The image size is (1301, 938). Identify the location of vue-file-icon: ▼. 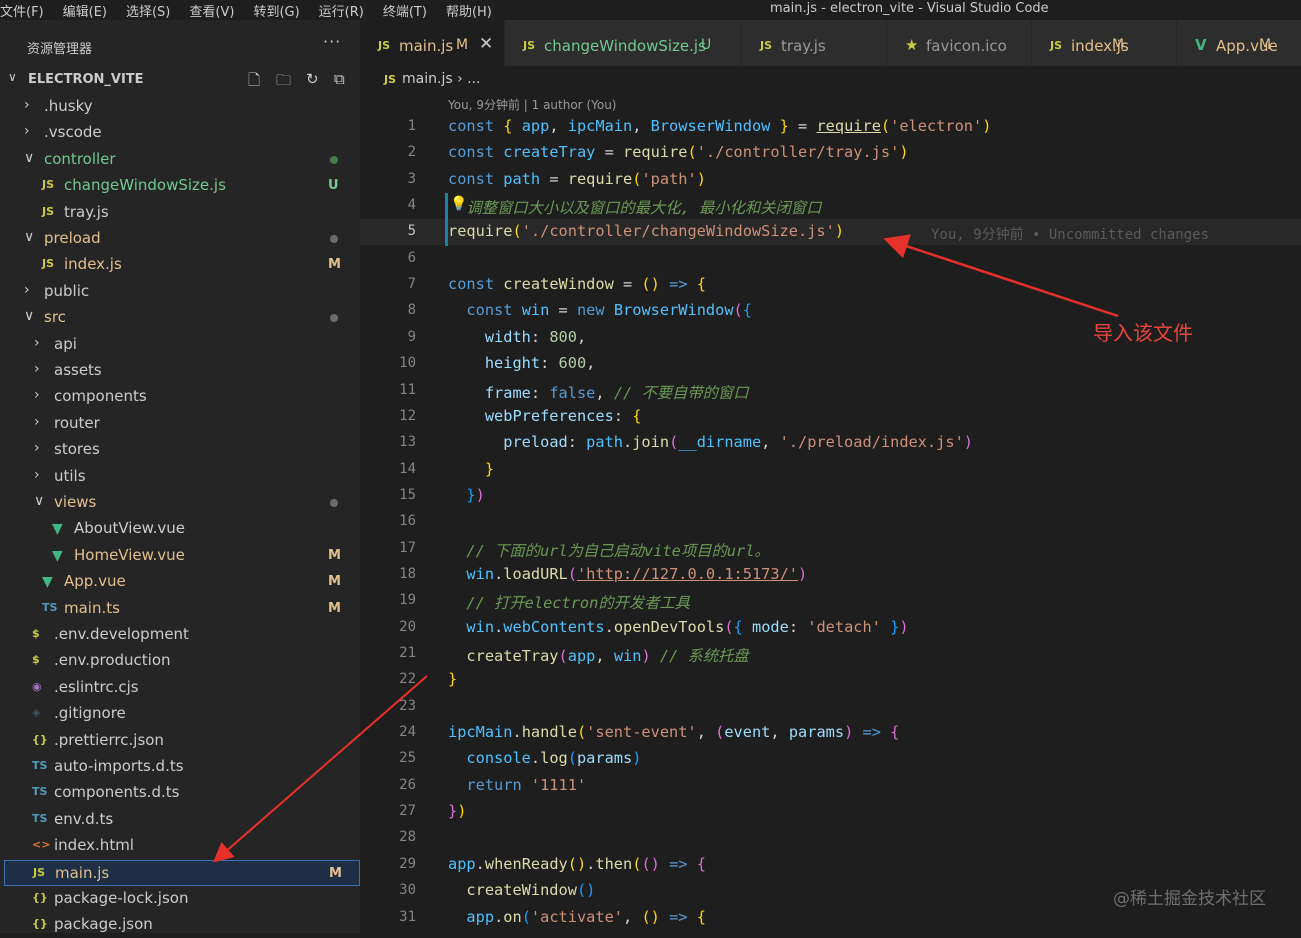
(47, 582).